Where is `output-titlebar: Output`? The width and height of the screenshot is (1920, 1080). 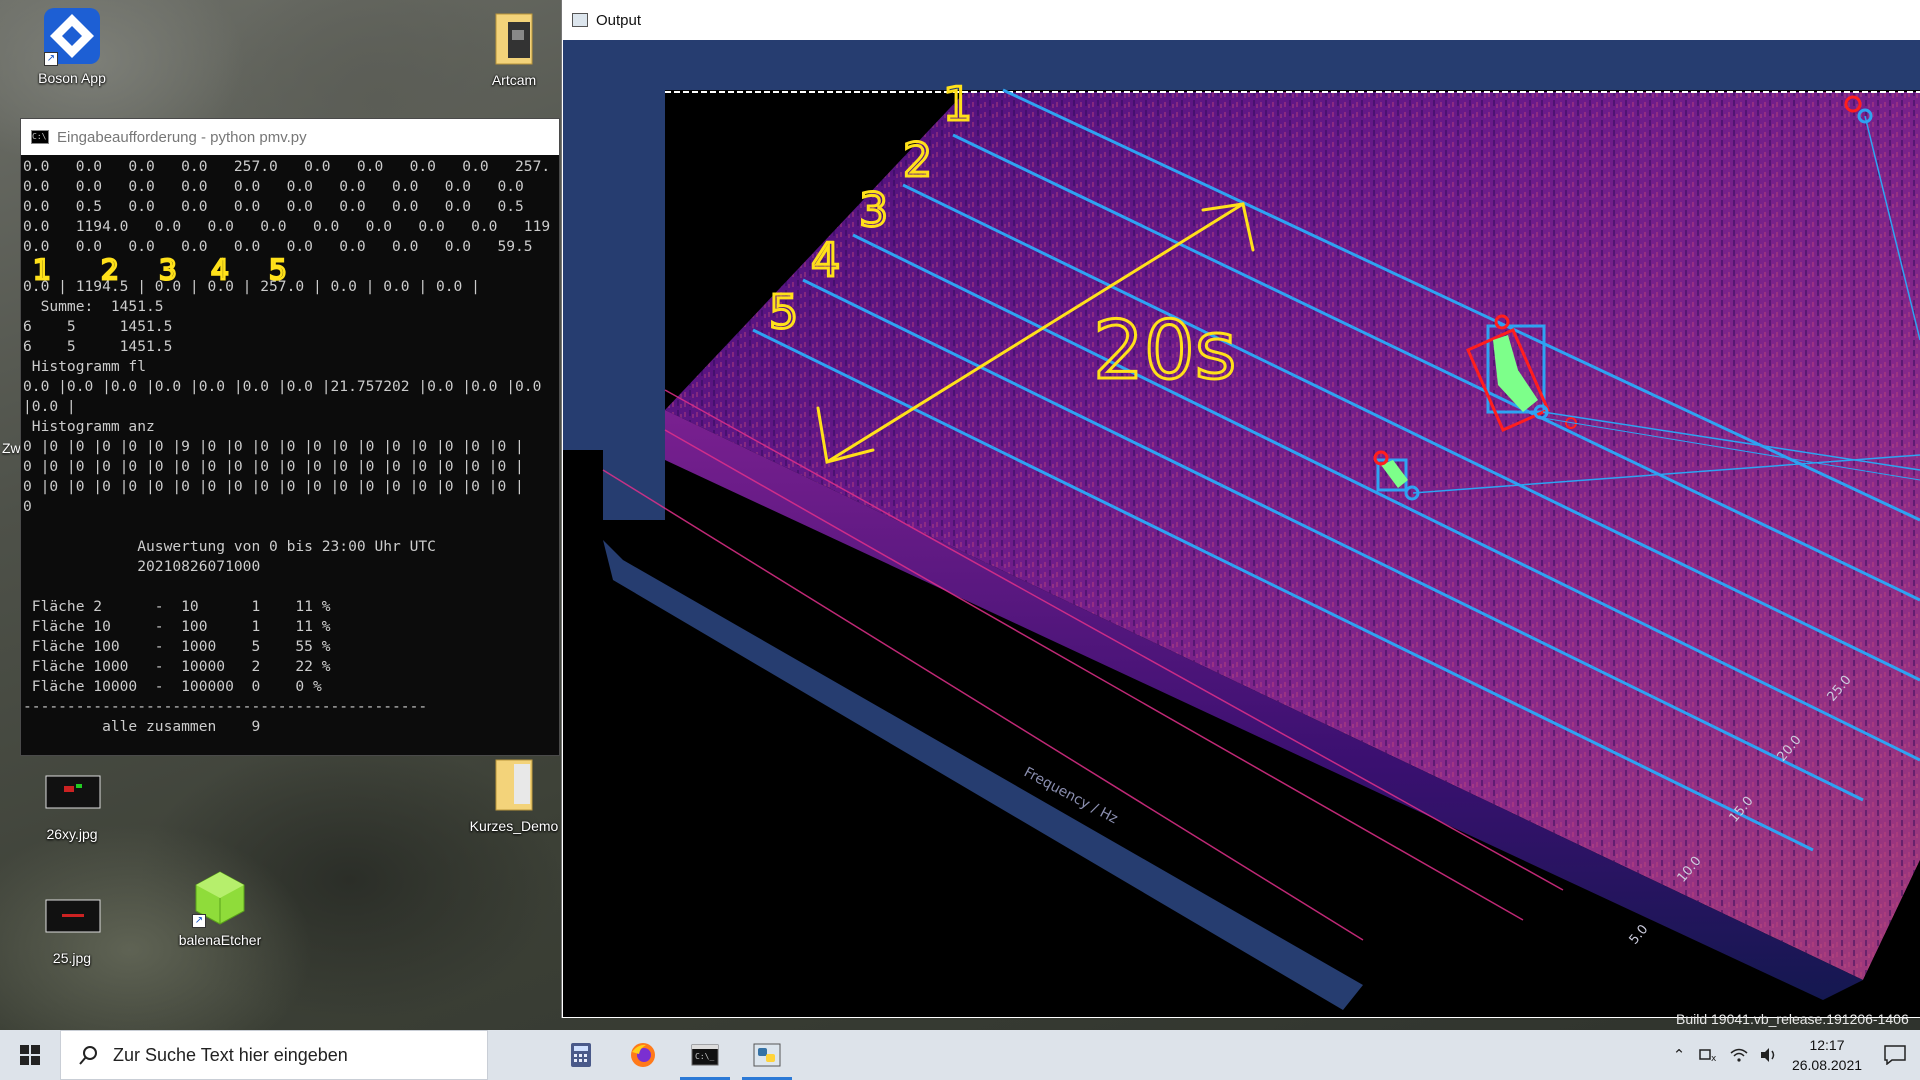
output-titlebar: Output is located at coordinates (1241, 20).